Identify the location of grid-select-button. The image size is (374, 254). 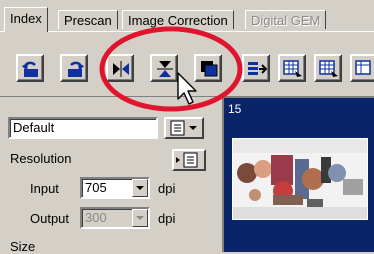
(292, 68).